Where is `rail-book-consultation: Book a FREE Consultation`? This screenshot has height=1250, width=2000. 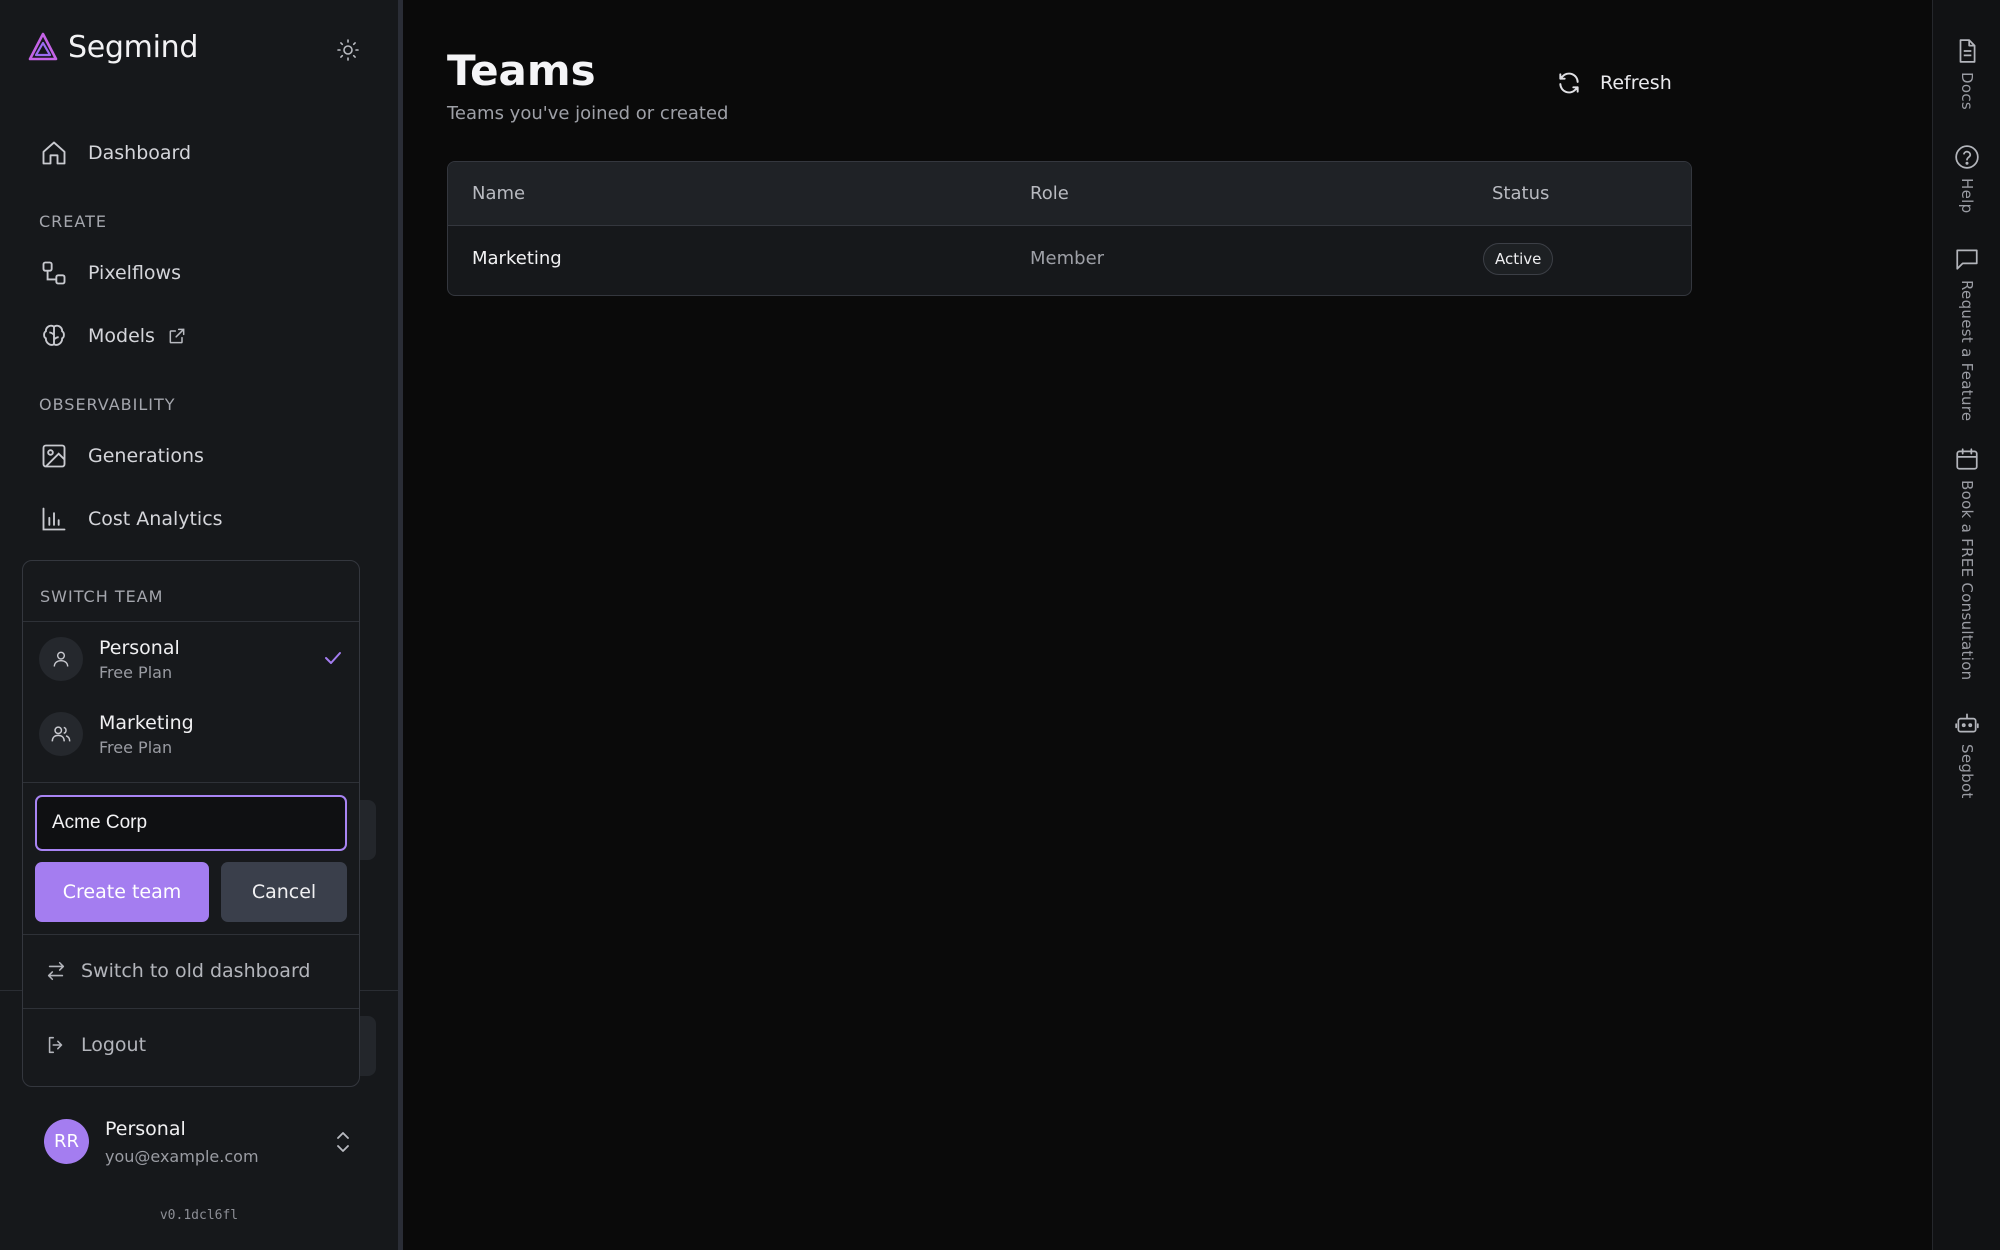 rail-book-consultation: Book a FREE Consultation is located at coordinates (1966, 563).